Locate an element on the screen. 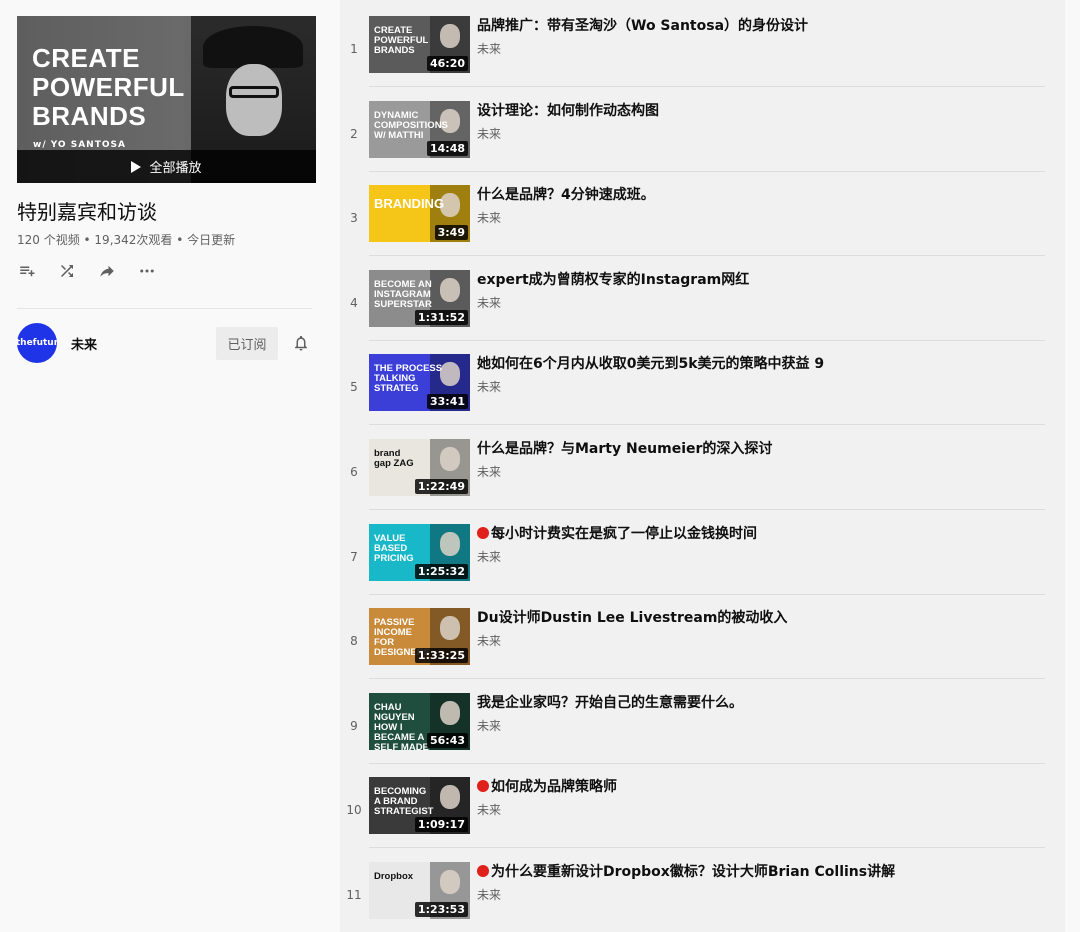 The width and height of the screenshot is (1080, 932). shuffle-button is located at coordinates (67, 271).